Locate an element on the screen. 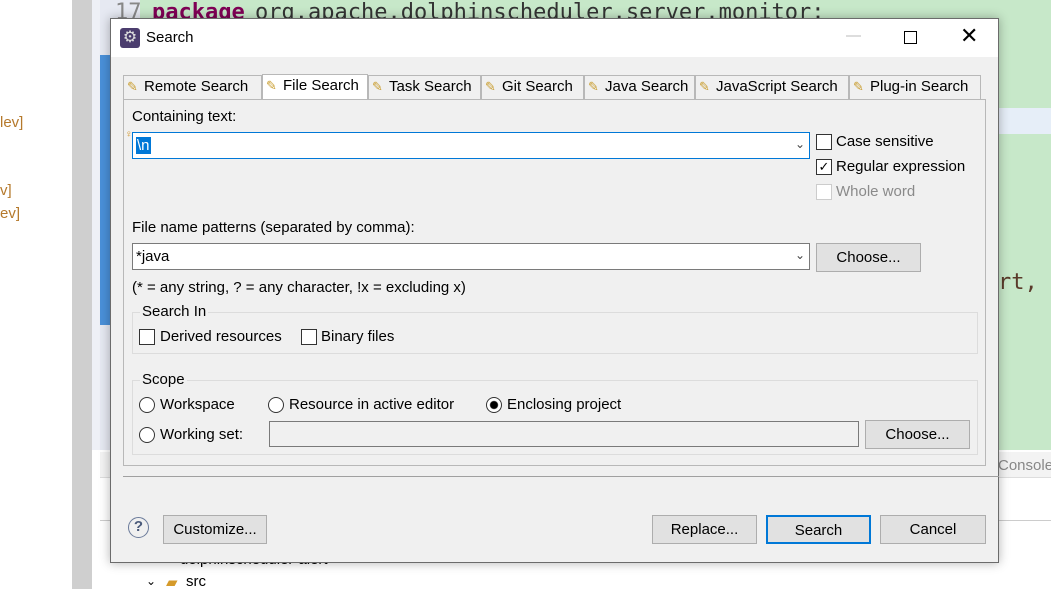  whole-word-label: Whole word is located at coordinates (876, 191).